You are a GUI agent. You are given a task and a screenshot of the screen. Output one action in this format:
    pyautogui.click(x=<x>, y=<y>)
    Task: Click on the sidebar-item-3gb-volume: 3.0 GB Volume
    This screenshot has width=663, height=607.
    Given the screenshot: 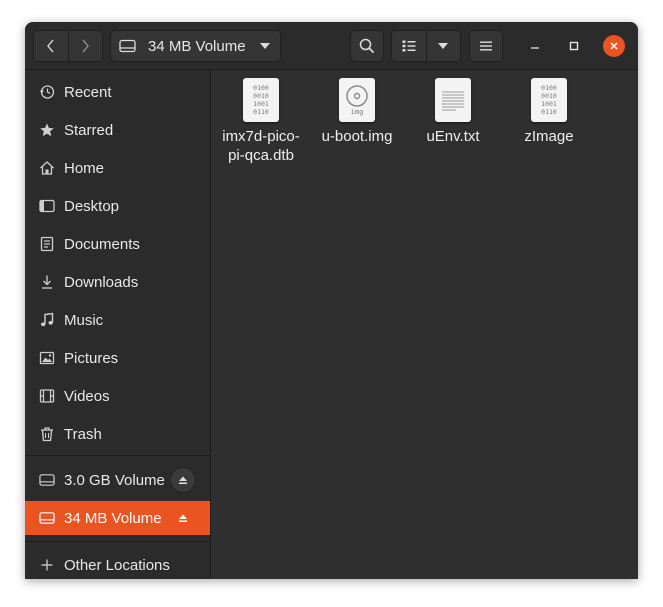 What is the action you would take?
    pyautogui.click(x=117, y=480)
    